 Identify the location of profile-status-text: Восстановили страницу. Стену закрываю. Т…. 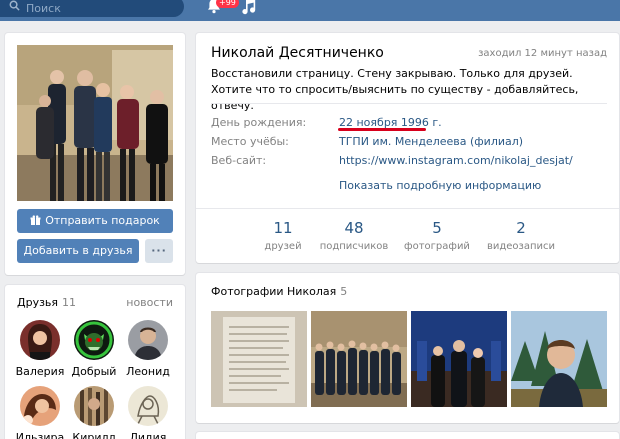
(395, 89).